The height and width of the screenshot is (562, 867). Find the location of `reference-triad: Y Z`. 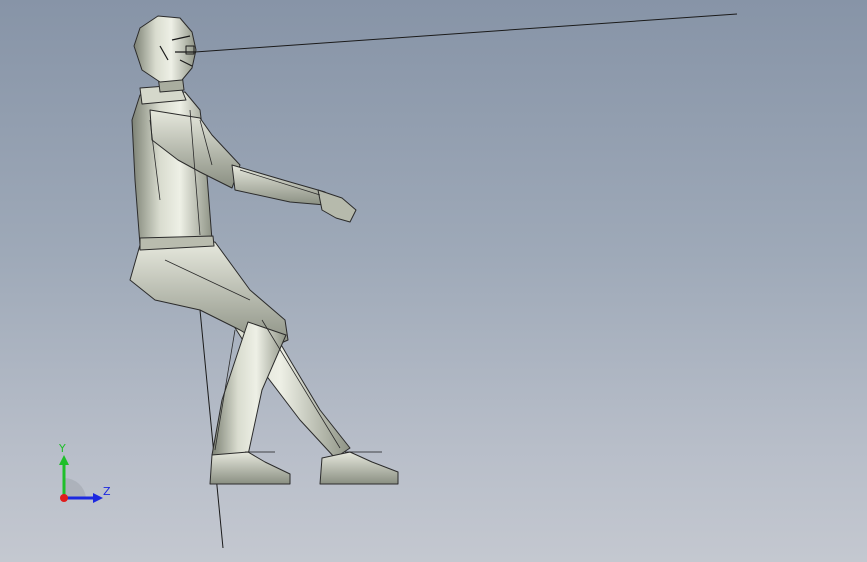

reference-triad: Y Z is located at coordinates (80, 478).